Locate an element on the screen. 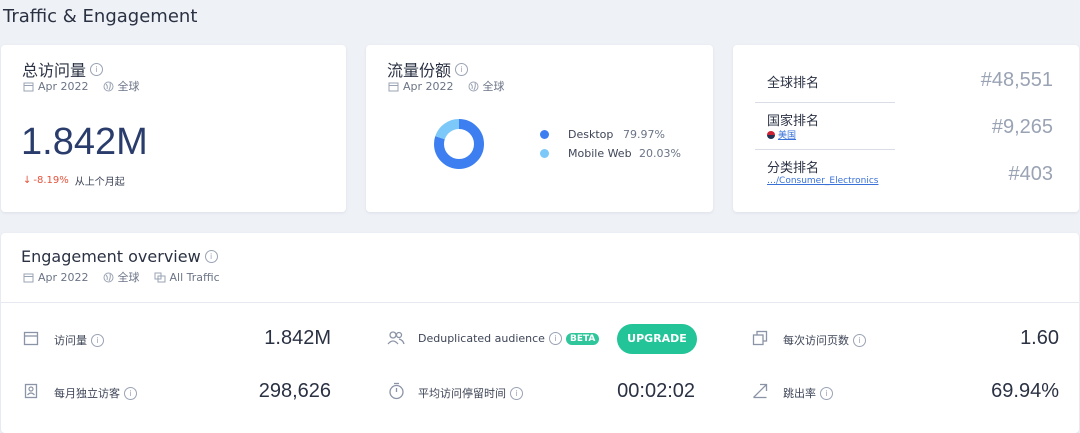 The height and width of the screenshot is (433, 1080). legend-item-desktop: Desktop 79.97% is located at coordinates (610, 134).